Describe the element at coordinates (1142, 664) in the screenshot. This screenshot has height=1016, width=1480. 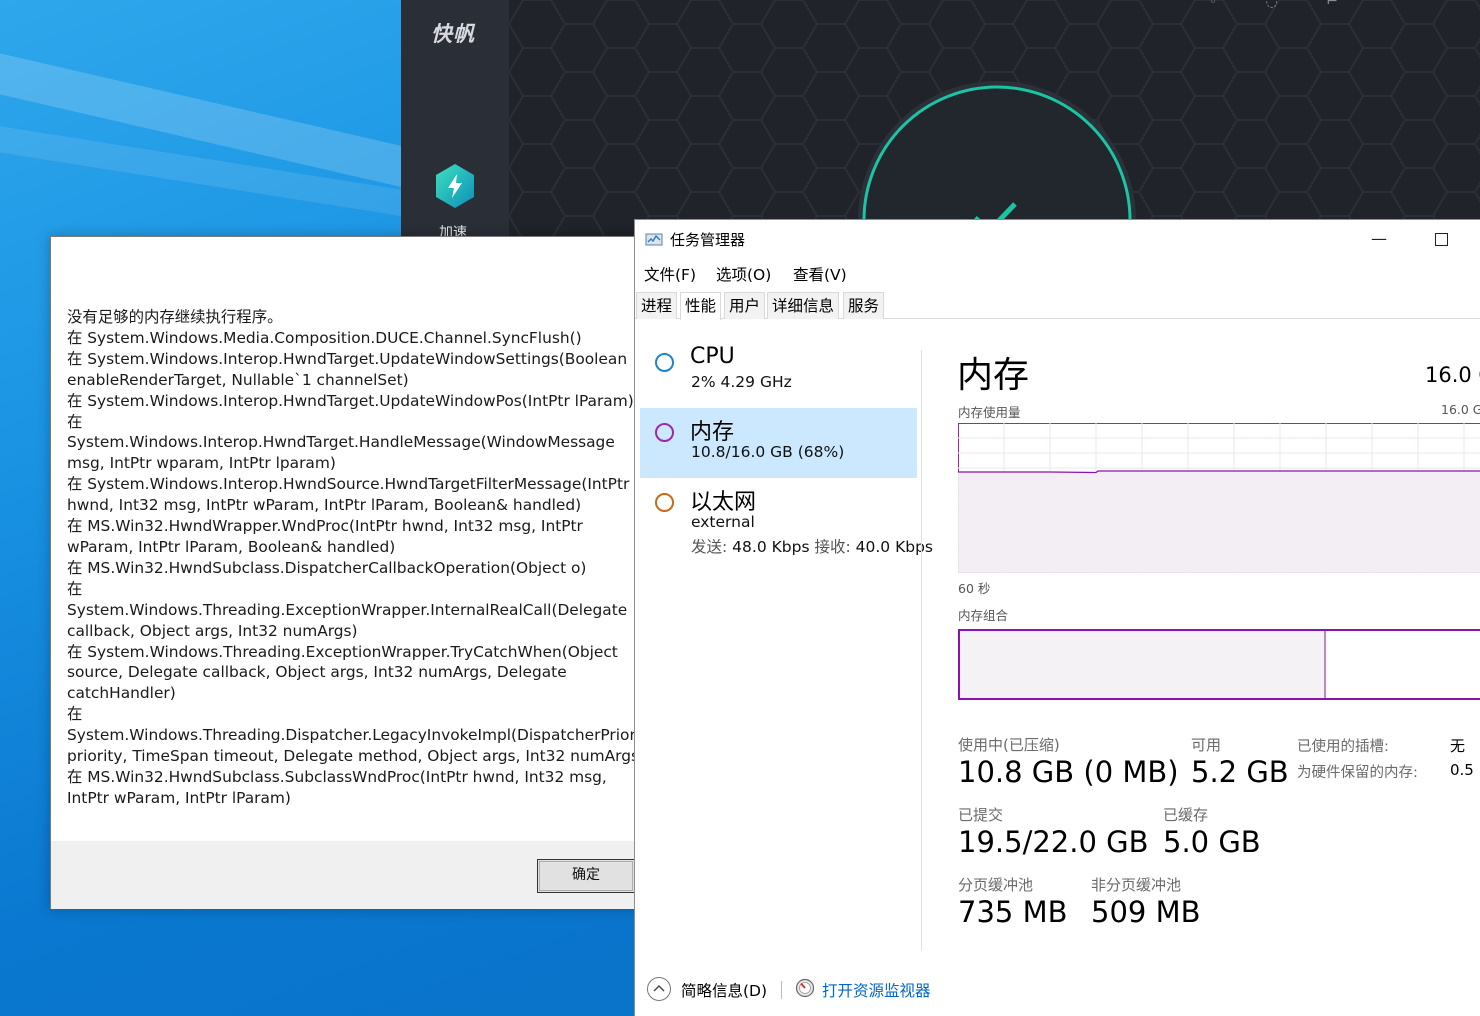
I see `in-use-segment` at that location.